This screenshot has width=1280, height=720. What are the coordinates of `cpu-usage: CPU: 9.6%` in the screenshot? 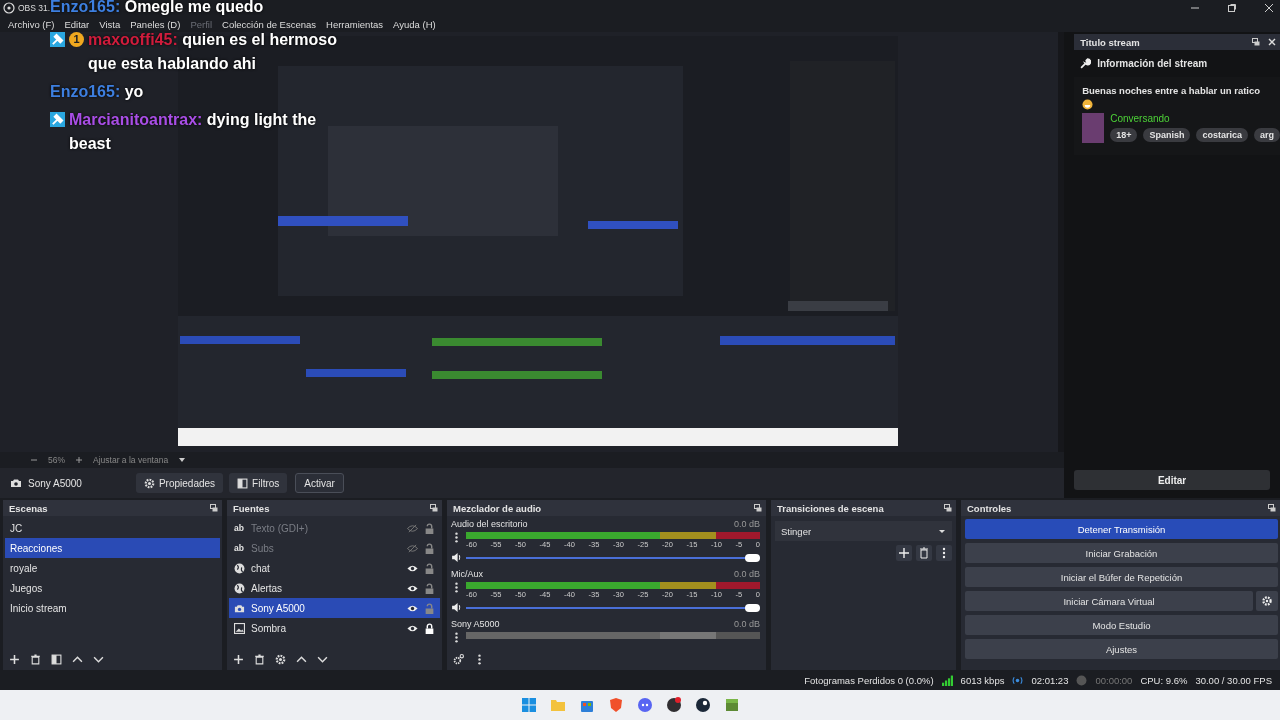 It's located at (1164, 680).